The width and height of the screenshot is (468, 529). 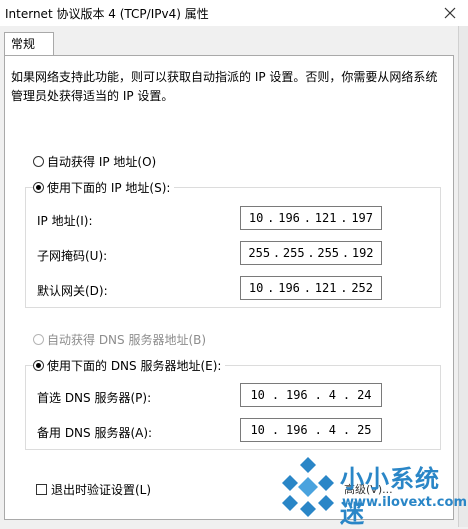 I want to click on validate-on-exit-label: 退出时验证设置(L), so click(x=101, y=490).